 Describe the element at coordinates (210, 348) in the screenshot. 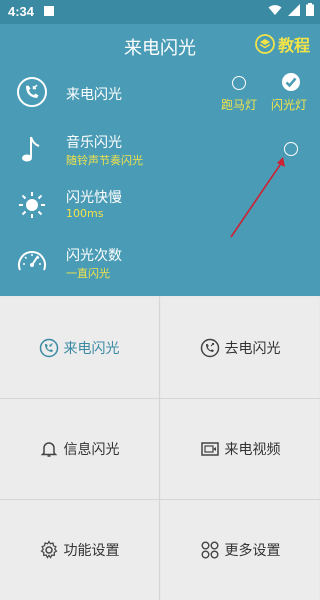

I see `phone-out-icon` at that location.